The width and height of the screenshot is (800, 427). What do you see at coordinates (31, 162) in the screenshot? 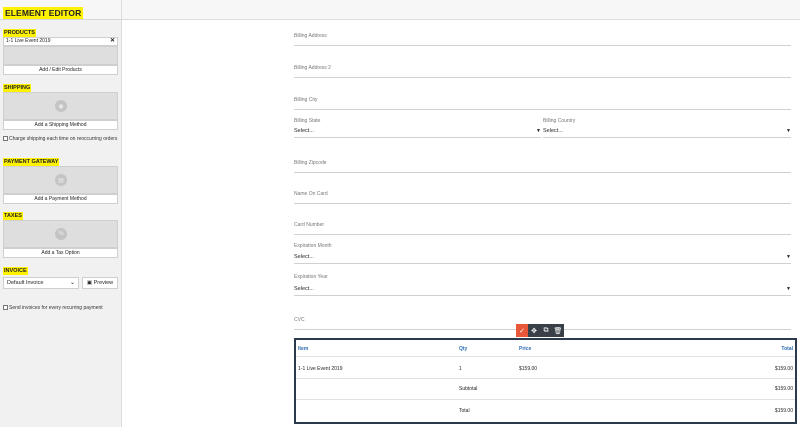
I see `payment-gateway-label: PAYMENT GATEWAY` at bounding box center [31, 162].